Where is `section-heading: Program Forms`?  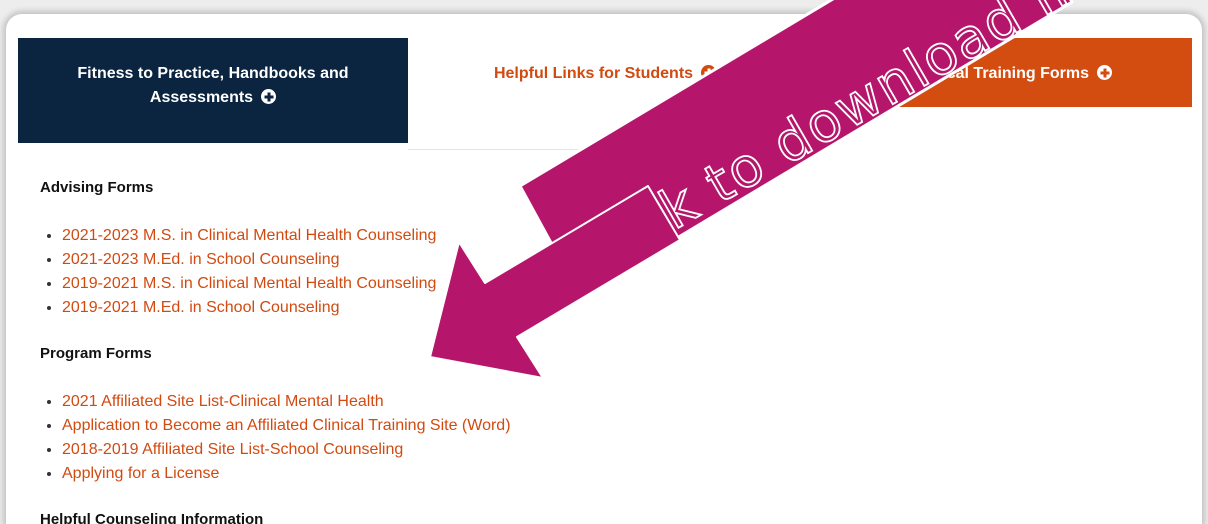 section-heading: Program Forms is located at coordinates (96, 353).